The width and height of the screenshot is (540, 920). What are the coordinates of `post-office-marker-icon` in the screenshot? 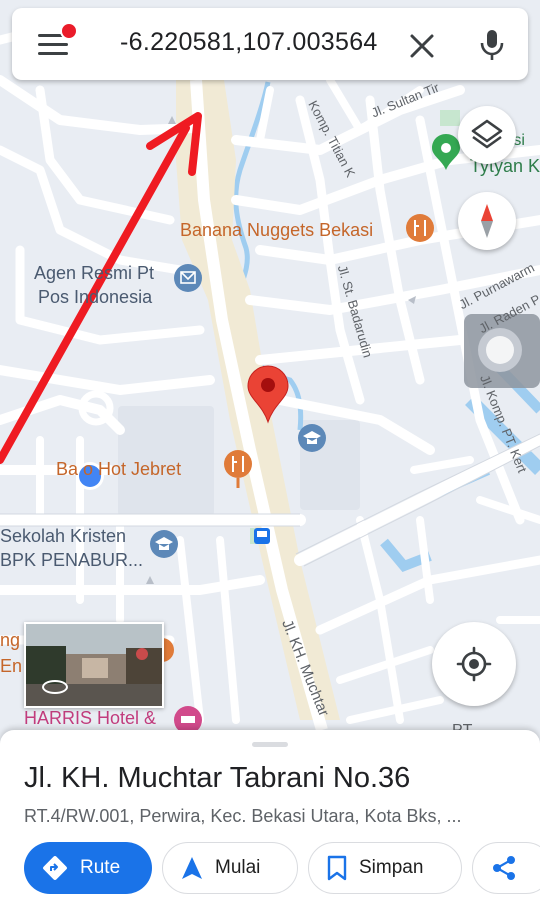 It's located at (188, 278).